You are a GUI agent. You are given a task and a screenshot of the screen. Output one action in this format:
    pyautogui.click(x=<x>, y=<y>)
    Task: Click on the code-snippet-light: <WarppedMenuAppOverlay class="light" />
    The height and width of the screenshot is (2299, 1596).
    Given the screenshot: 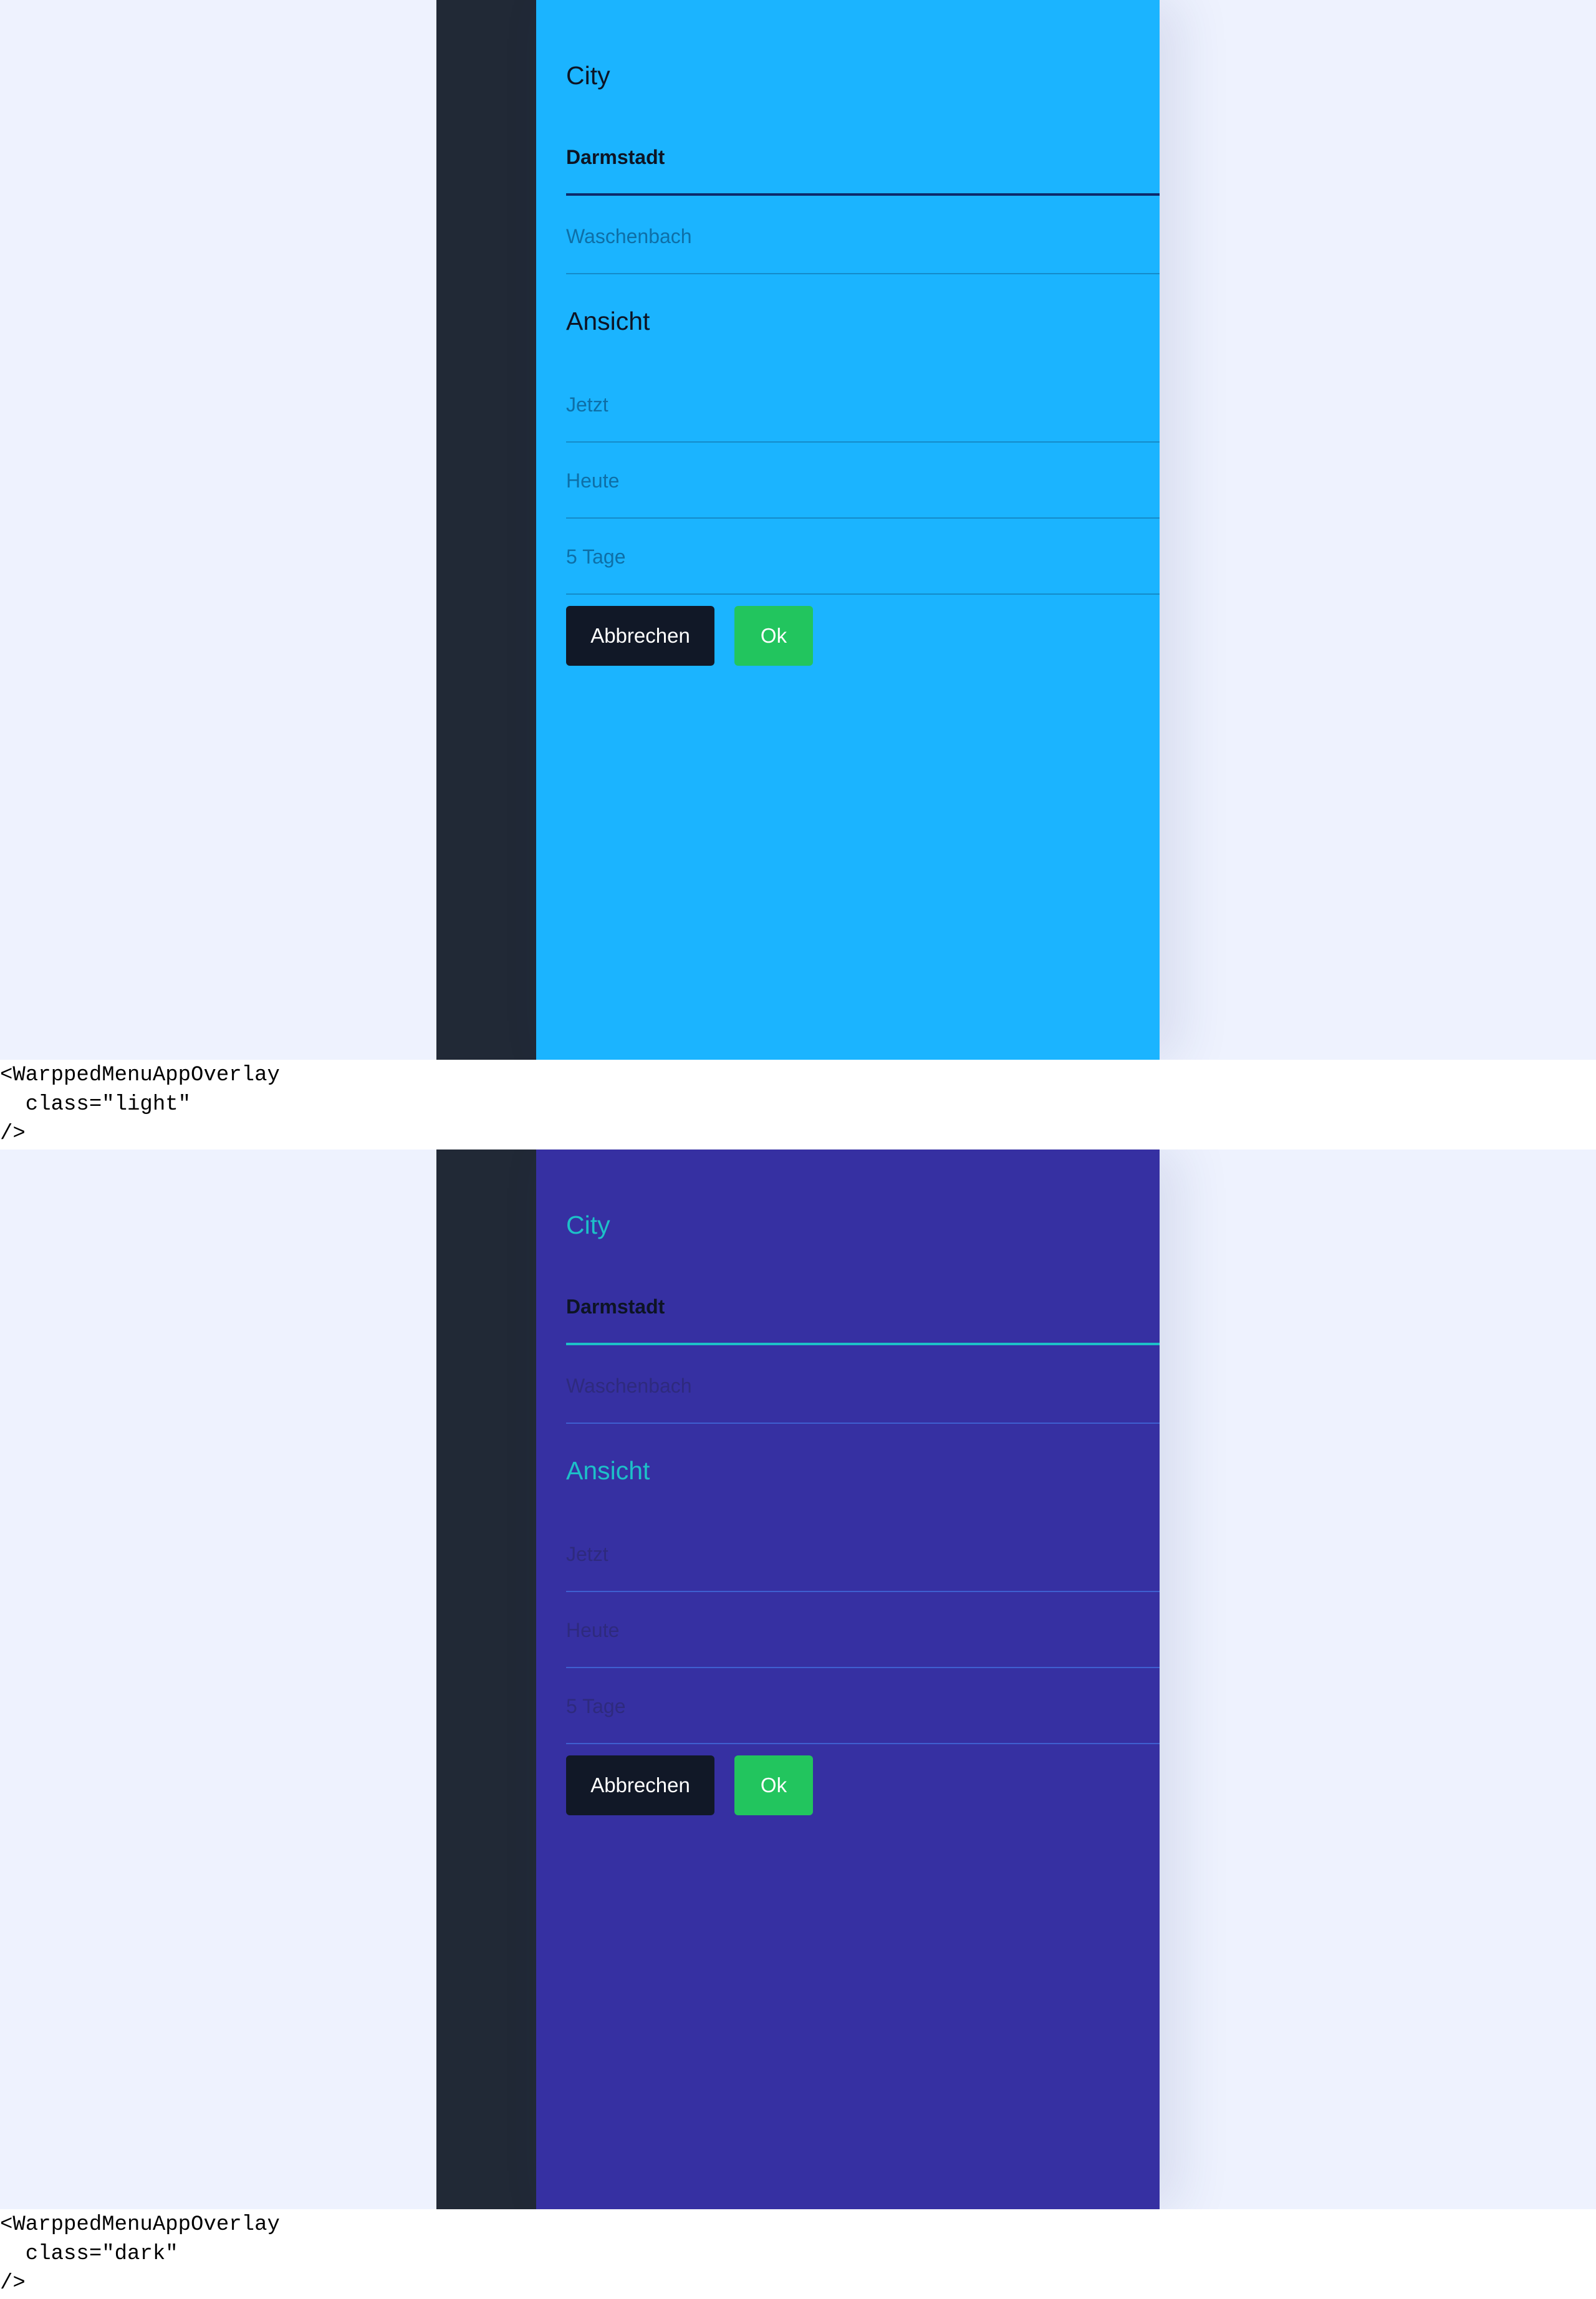 What is the action you would take?
    pyautogui.click(x=798, y=1105)
    